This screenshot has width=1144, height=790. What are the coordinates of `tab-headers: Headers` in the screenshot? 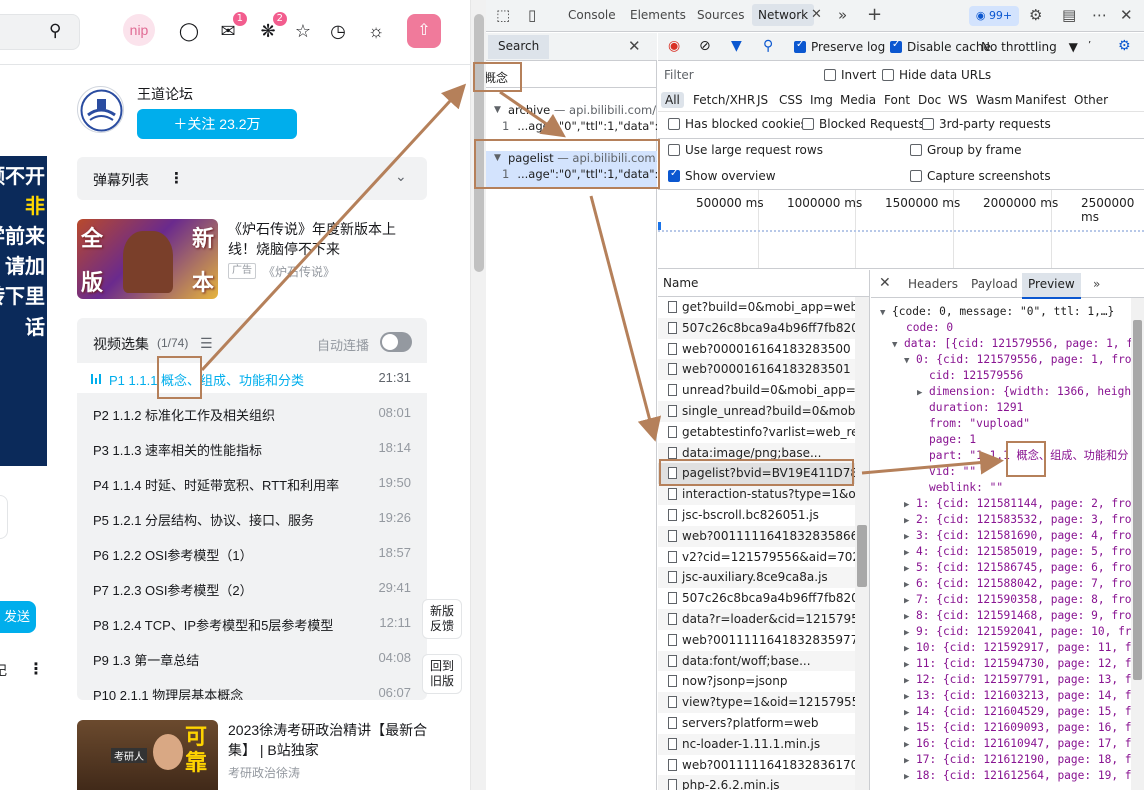 It's located at (933, 284).